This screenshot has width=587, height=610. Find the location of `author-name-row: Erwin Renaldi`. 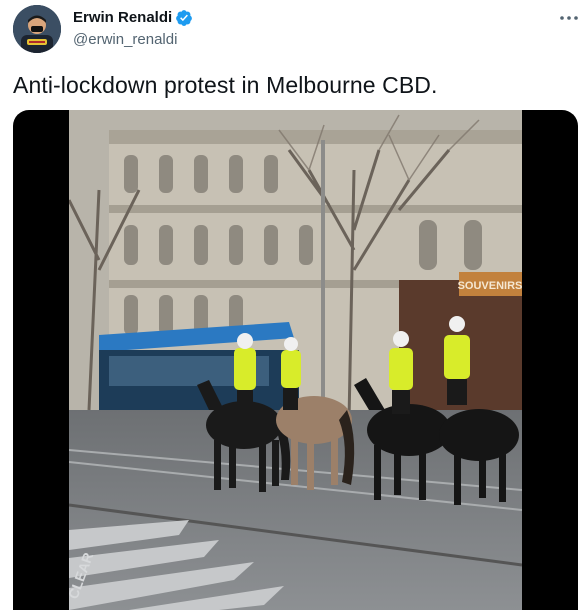

author-name-row: Erwin Renaldi is located at coordinates (133, 18).